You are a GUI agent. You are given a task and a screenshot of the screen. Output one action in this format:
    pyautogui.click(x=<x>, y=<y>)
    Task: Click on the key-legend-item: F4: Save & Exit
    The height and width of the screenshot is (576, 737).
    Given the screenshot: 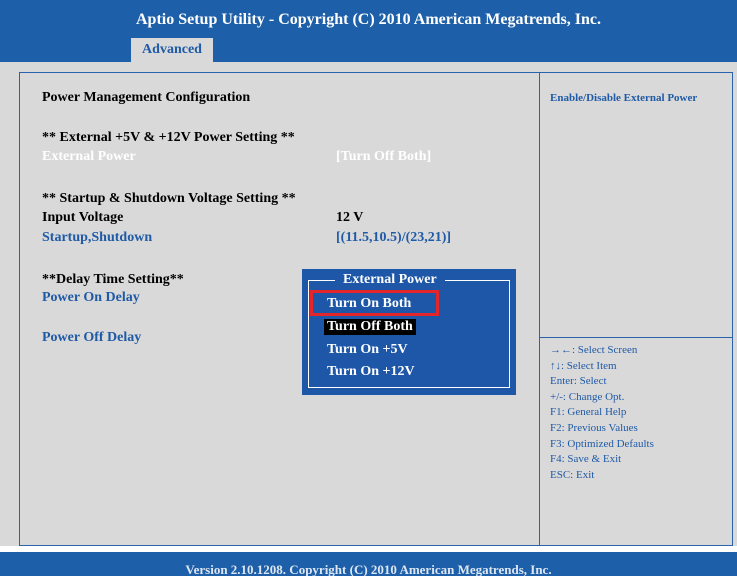 What is the action you would take?
    pyautogui.click(x=586, y=459)
    